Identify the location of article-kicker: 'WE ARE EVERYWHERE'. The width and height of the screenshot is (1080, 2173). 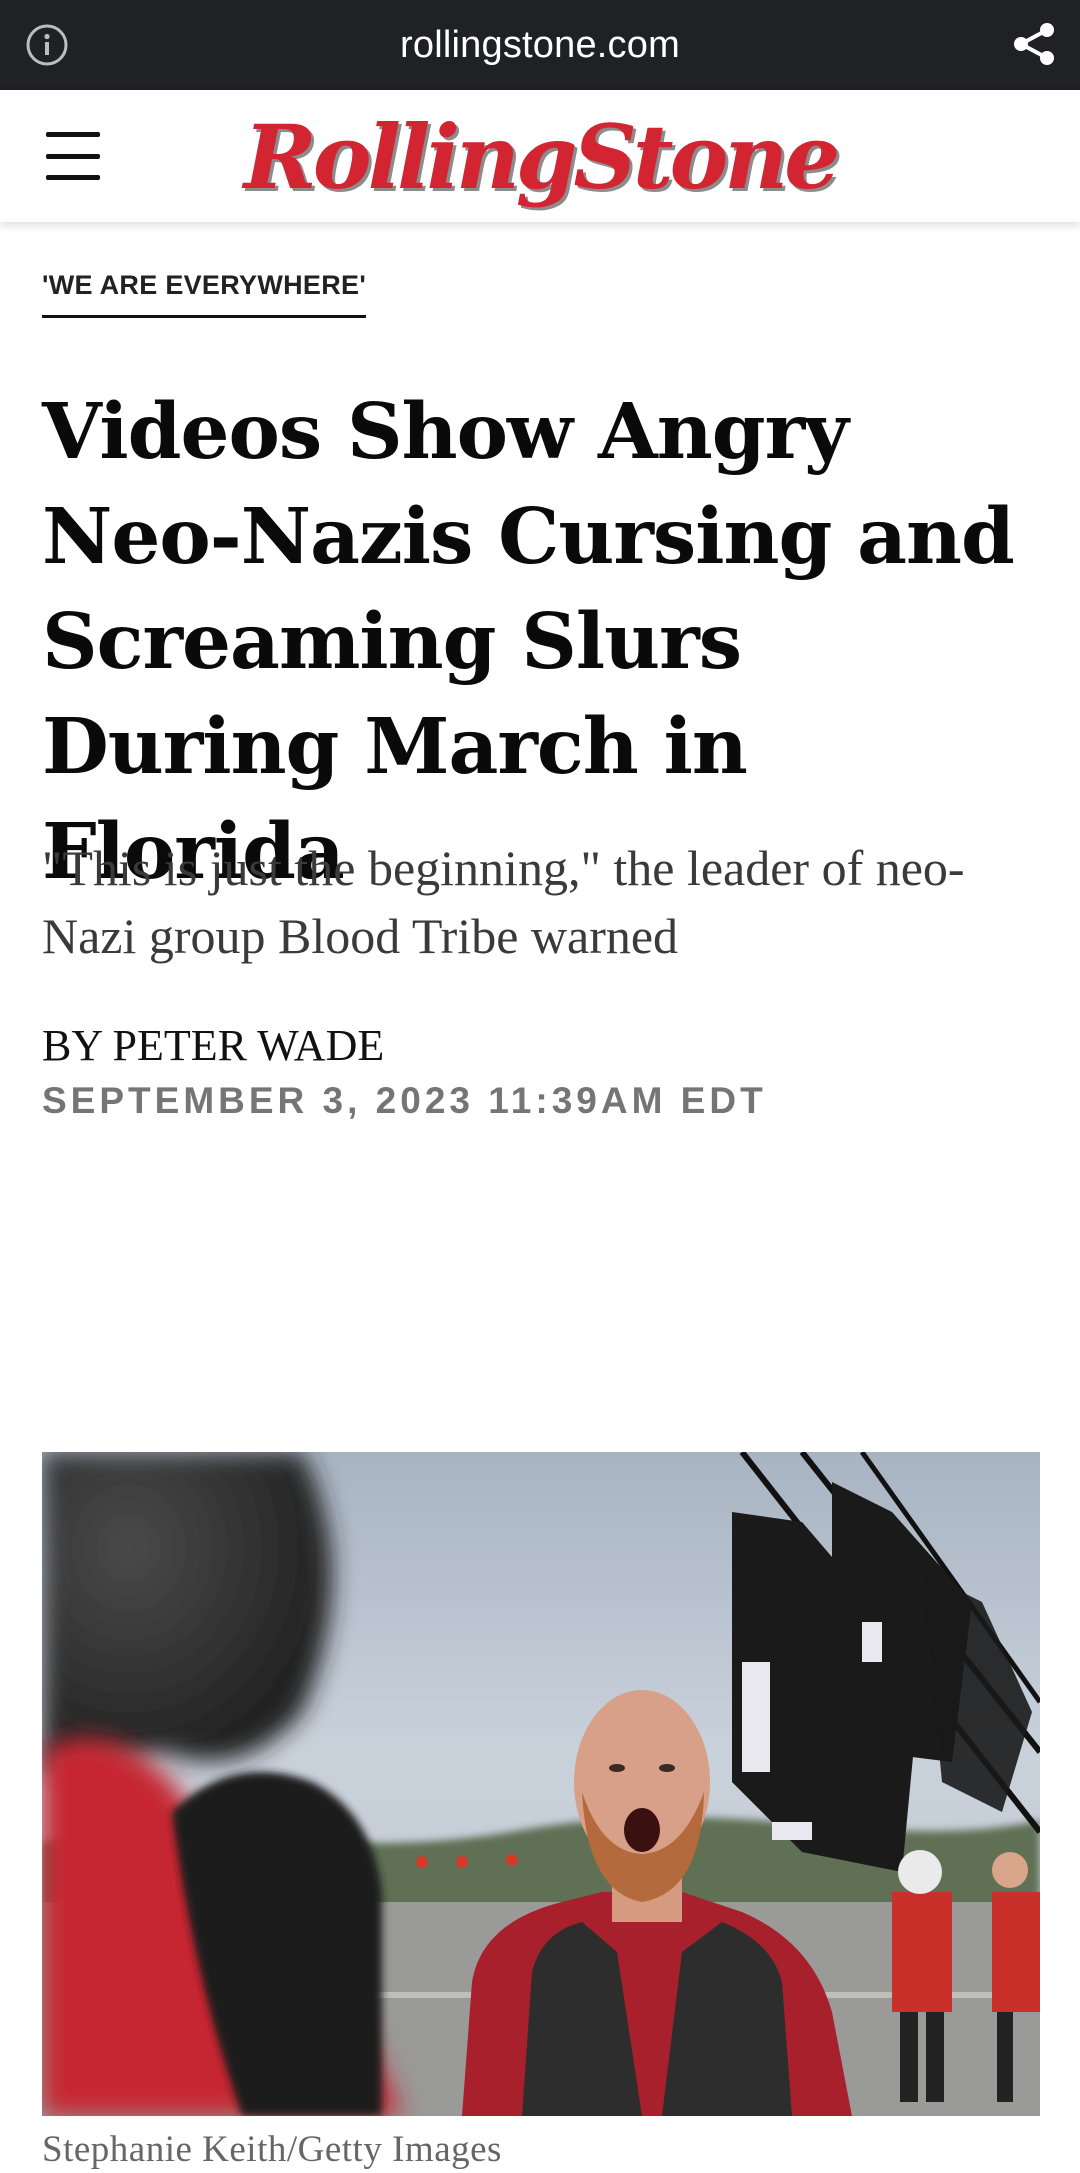
(204, 294).